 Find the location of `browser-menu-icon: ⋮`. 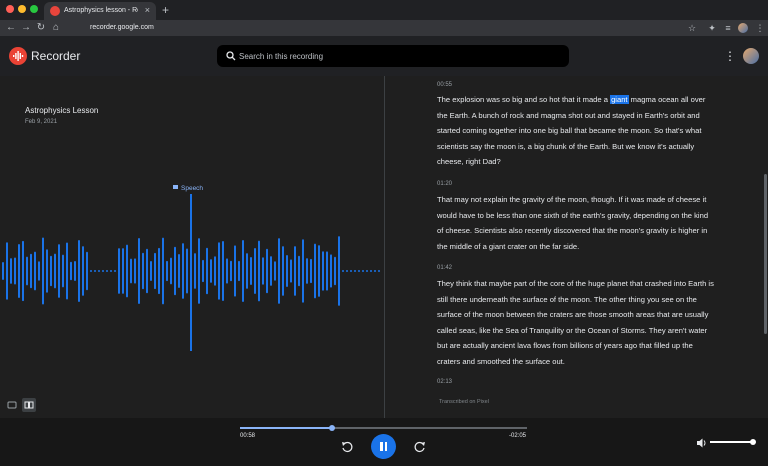

browser-menu-icon: ⋮ is located at coordinates (760, 28).